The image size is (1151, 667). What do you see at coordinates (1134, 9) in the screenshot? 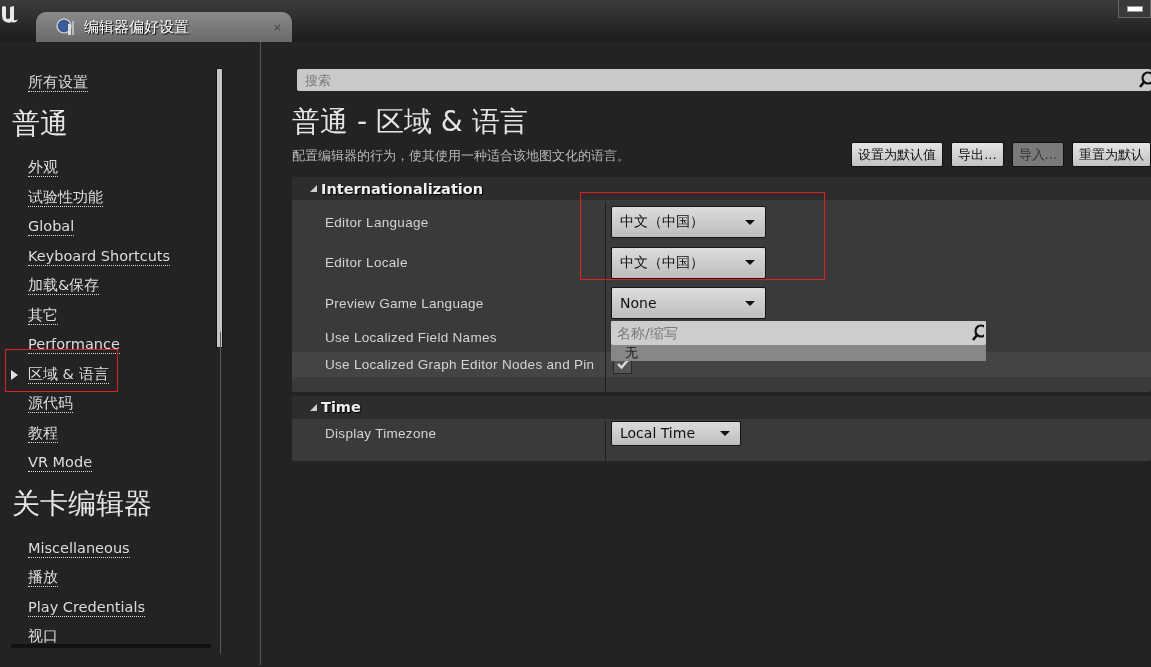
I see `minimize-button` at bounding box center [1134, 9].